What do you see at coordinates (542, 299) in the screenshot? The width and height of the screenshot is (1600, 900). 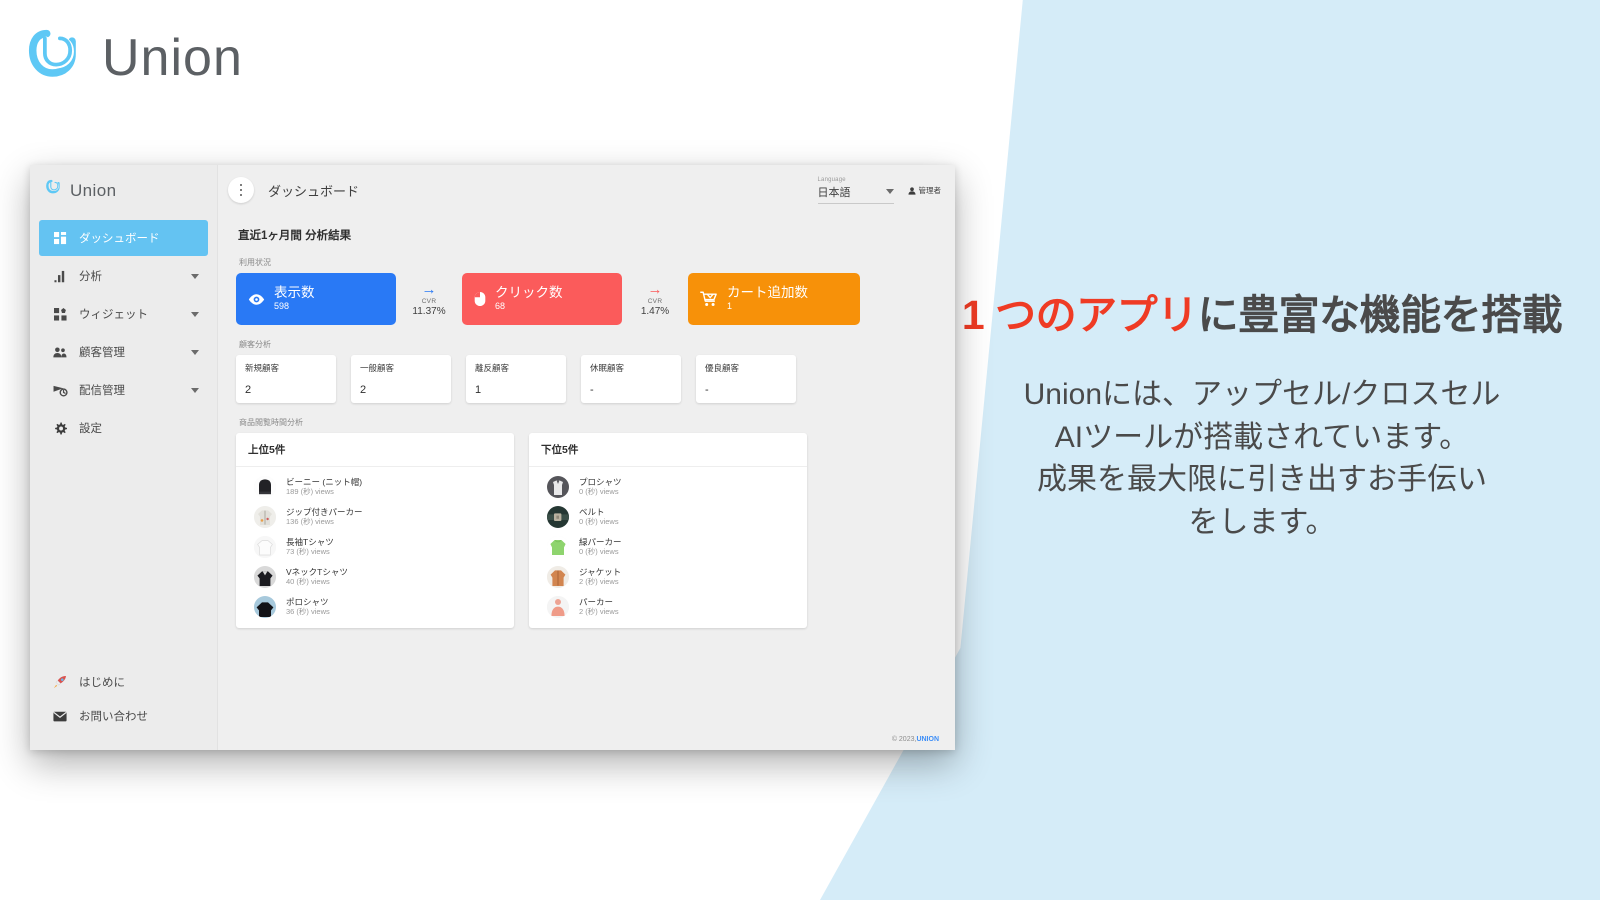 I see `kpi-card-clicks: クリック数 68` at bounding box center [542, 299].